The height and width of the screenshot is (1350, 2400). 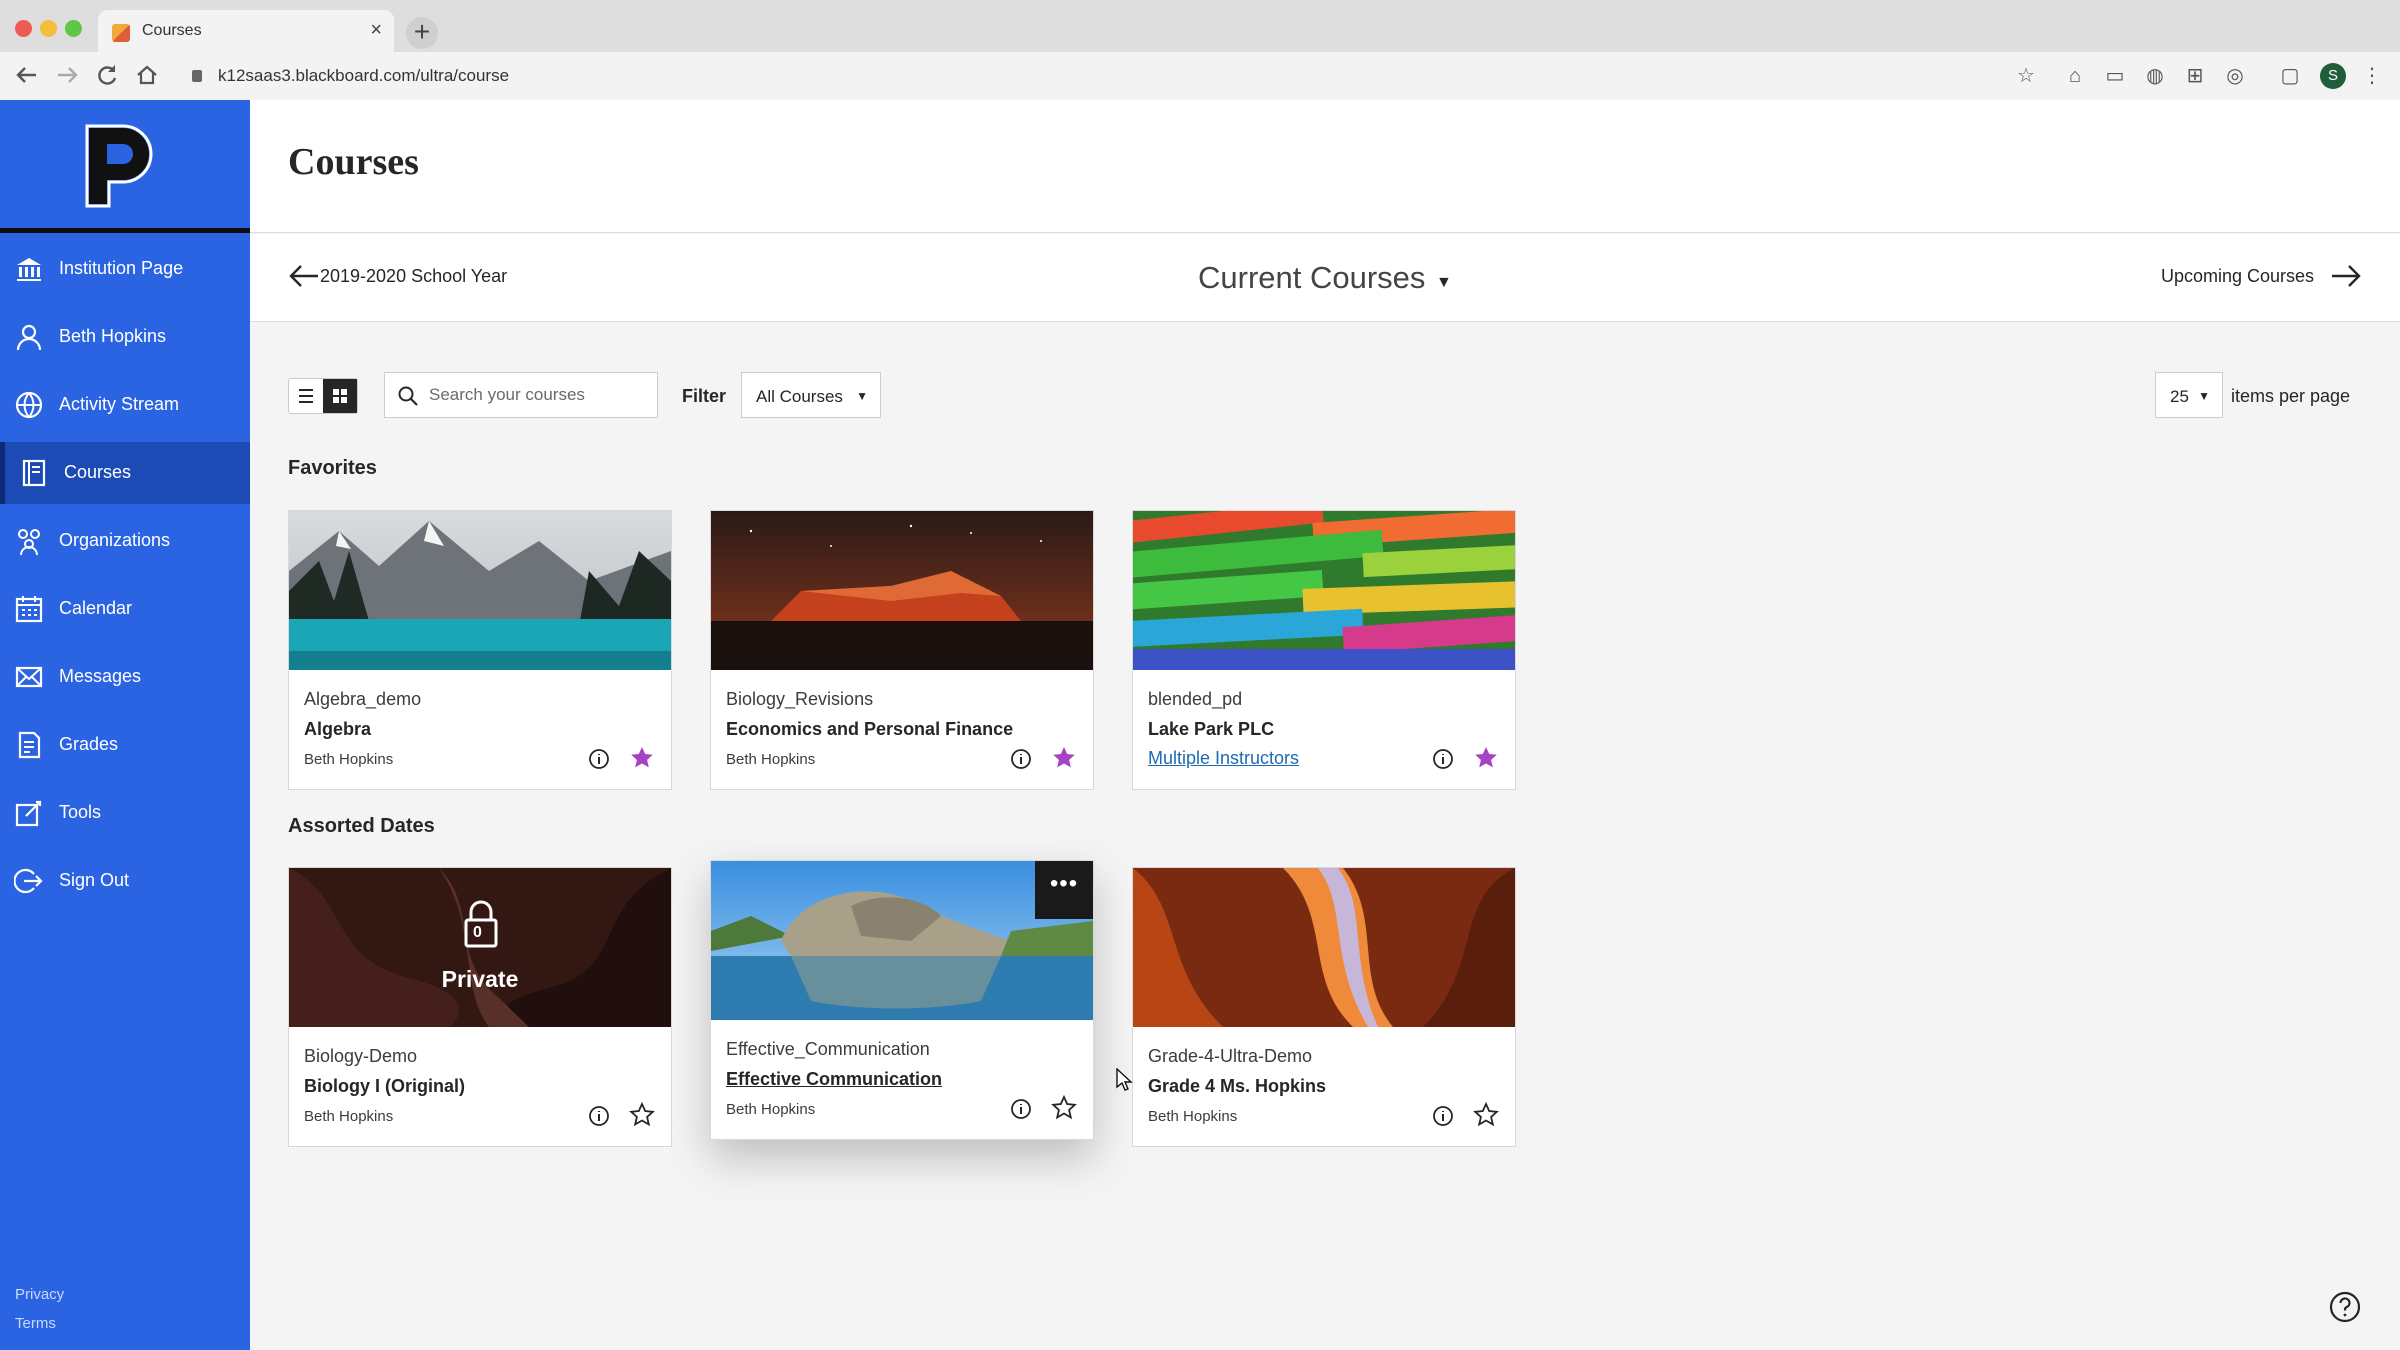 What do you see at coordinates (172, 30) in the screenshot?
I see `tab-title: Courses` at bounding box center [172, 30].